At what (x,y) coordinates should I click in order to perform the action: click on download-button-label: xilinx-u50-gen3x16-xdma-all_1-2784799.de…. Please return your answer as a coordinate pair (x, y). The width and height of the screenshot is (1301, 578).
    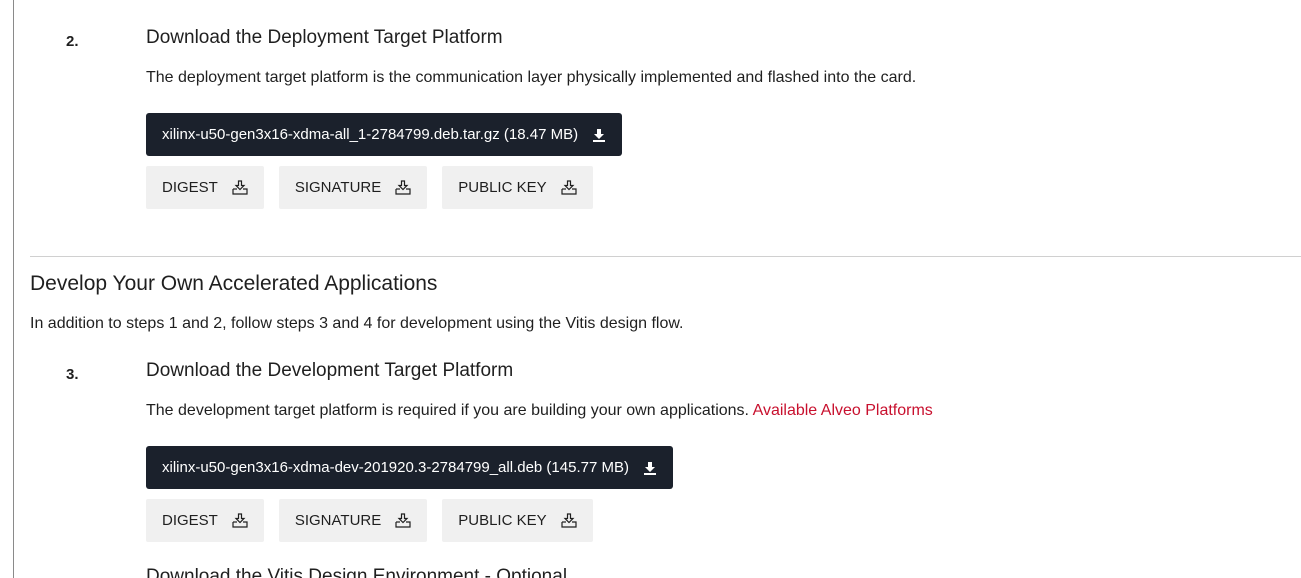
    Looking at the image, I should click on (370, 134).